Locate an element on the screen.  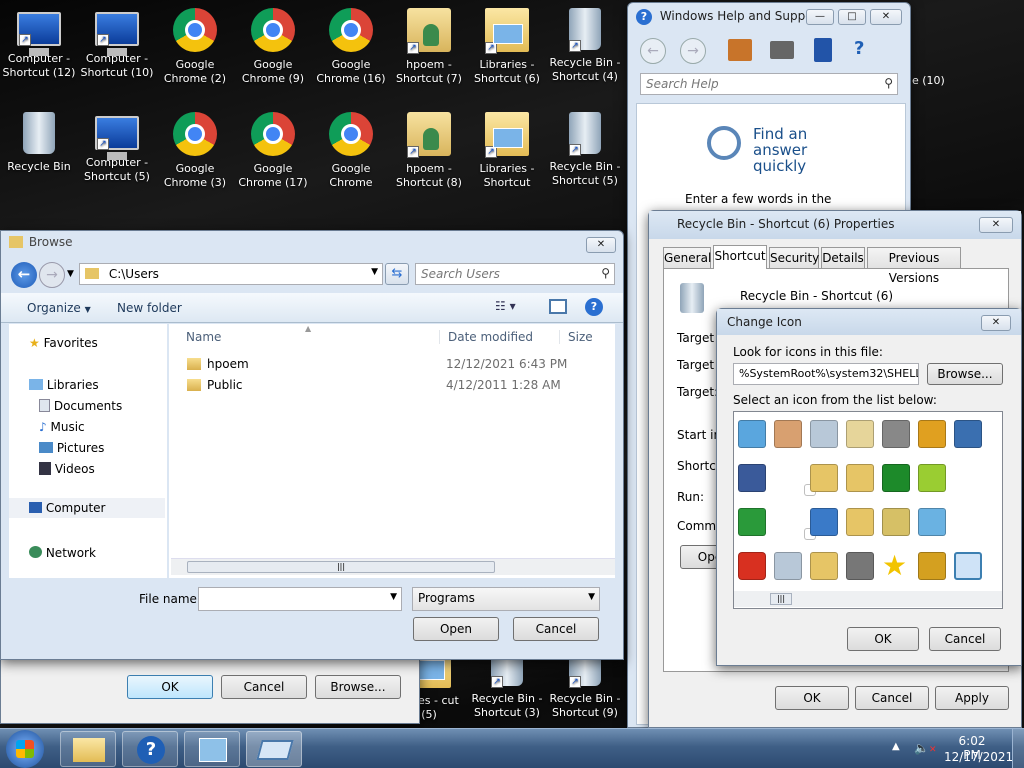
back-icon: ← is located at coordinates (653, 51).